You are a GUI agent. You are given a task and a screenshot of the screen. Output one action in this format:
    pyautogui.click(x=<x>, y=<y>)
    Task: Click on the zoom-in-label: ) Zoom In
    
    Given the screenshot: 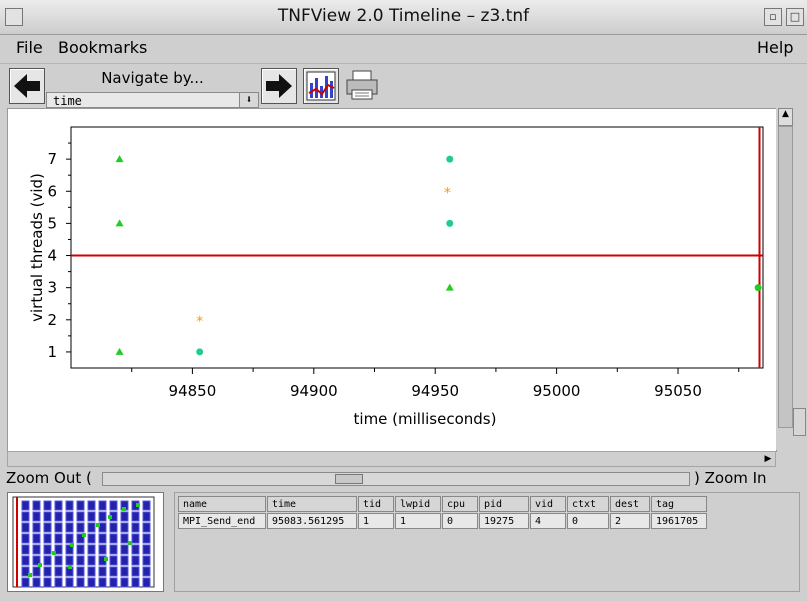 What is the action you would take?
    pyautogui.click(x=730, y=478)
    